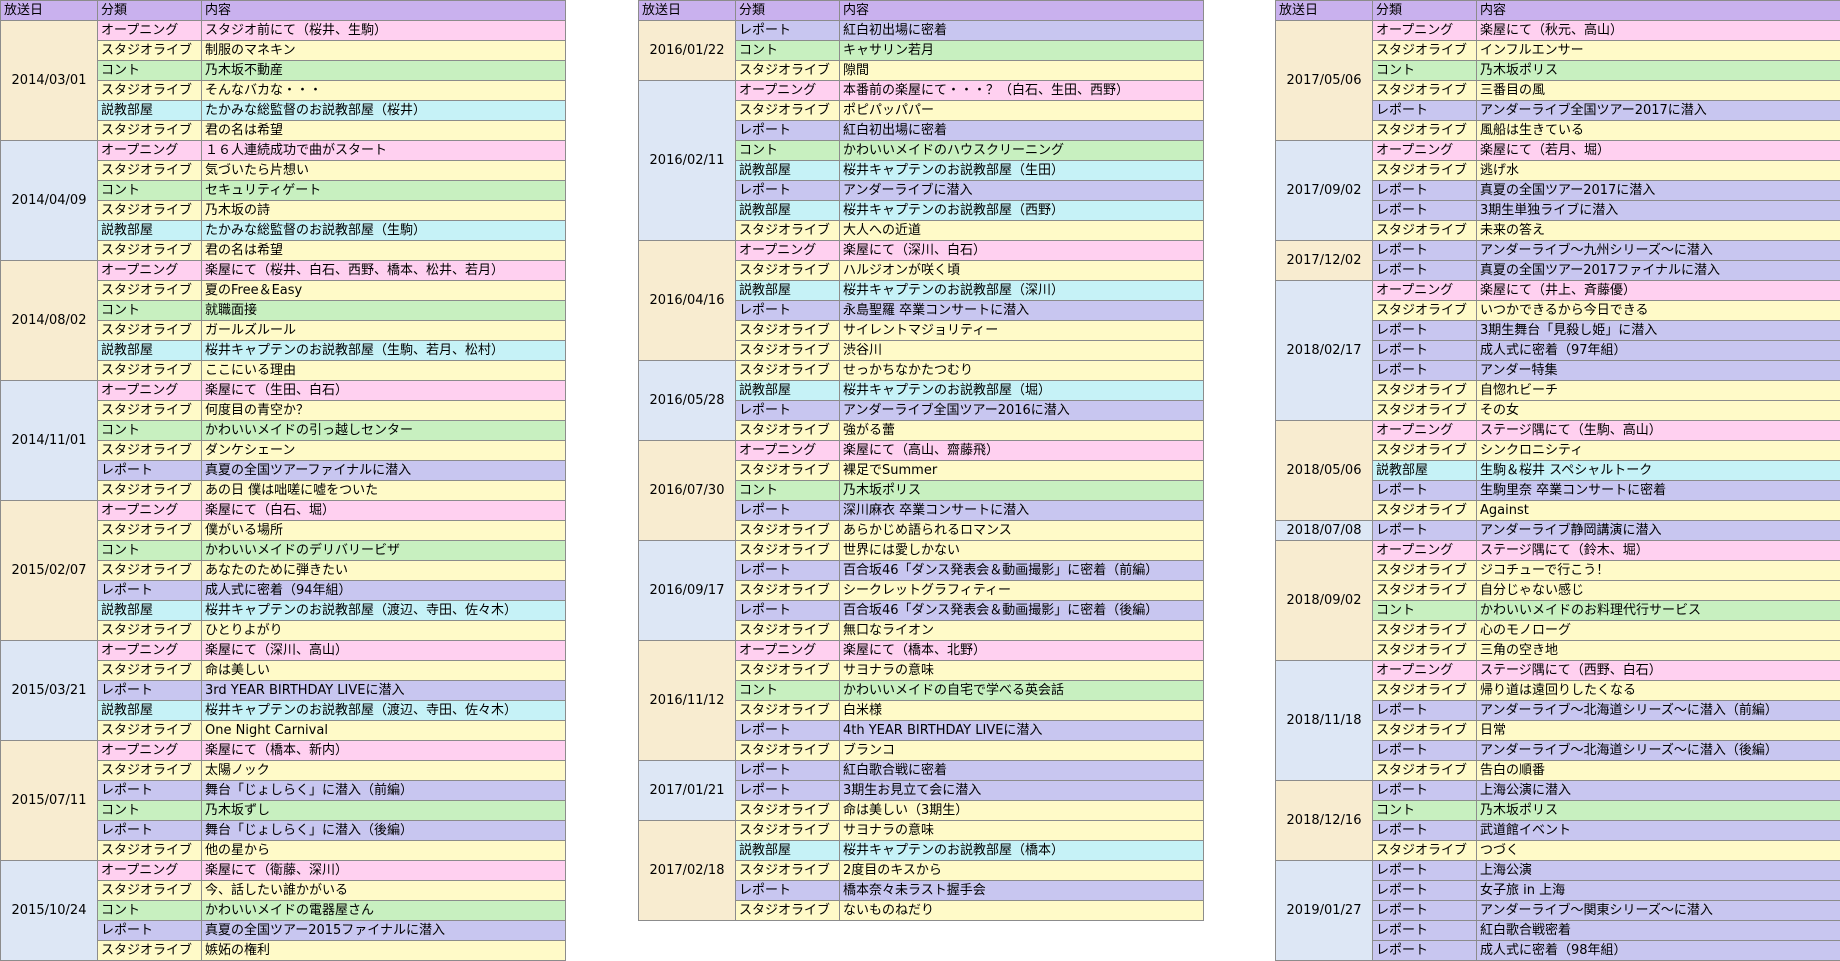 Image resolution: width=1840 pixels, height=961 pixels. What do you see at coordinates (687, 590) in the screenshot?
I see `broadcast-date-cell: 2016/09/17` at bounding box center [687, 590].